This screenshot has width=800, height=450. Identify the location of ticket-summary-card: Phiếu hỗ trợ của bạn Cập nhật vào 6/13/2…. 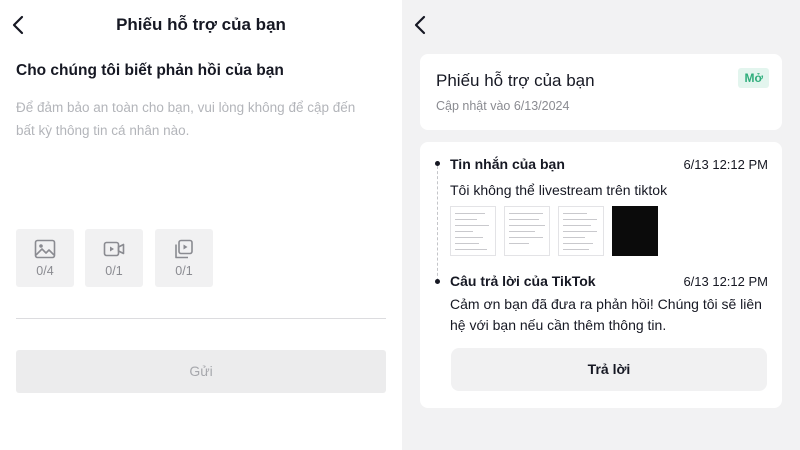
(601, 92).